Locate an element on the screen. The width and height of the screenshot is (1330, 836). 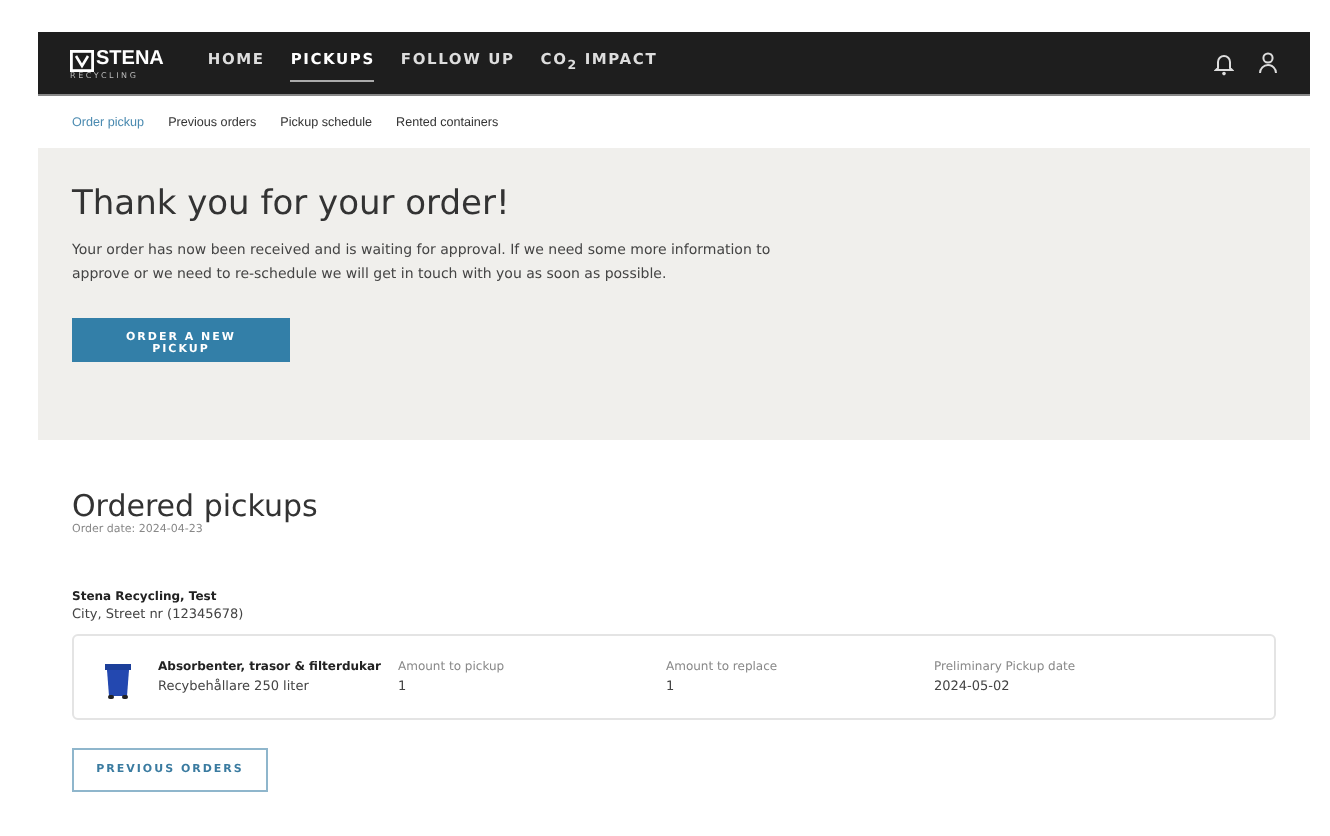
confirmation-title: Thank you for your order! is located at coordinates (292, 204).